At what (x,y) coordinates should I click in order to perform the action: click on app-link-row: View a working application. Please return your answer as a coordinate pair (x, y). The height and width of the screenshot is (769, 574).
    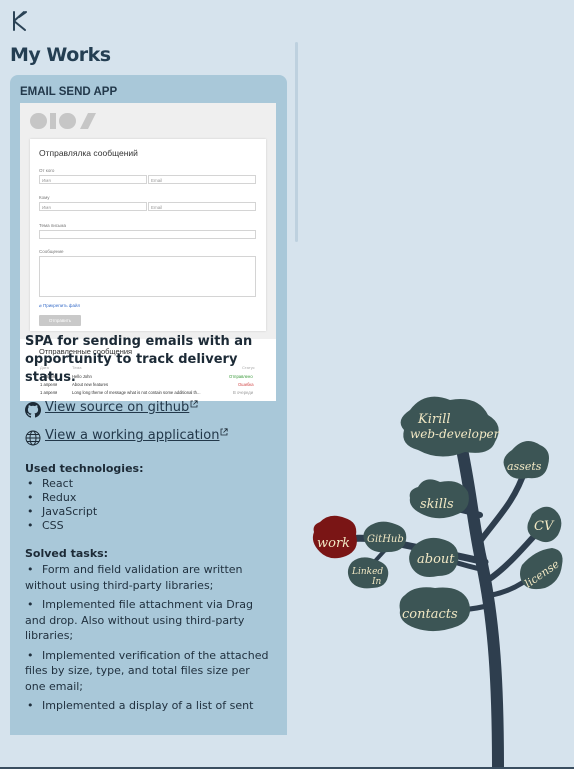
    Looking at the image, I should click on (147, 437).